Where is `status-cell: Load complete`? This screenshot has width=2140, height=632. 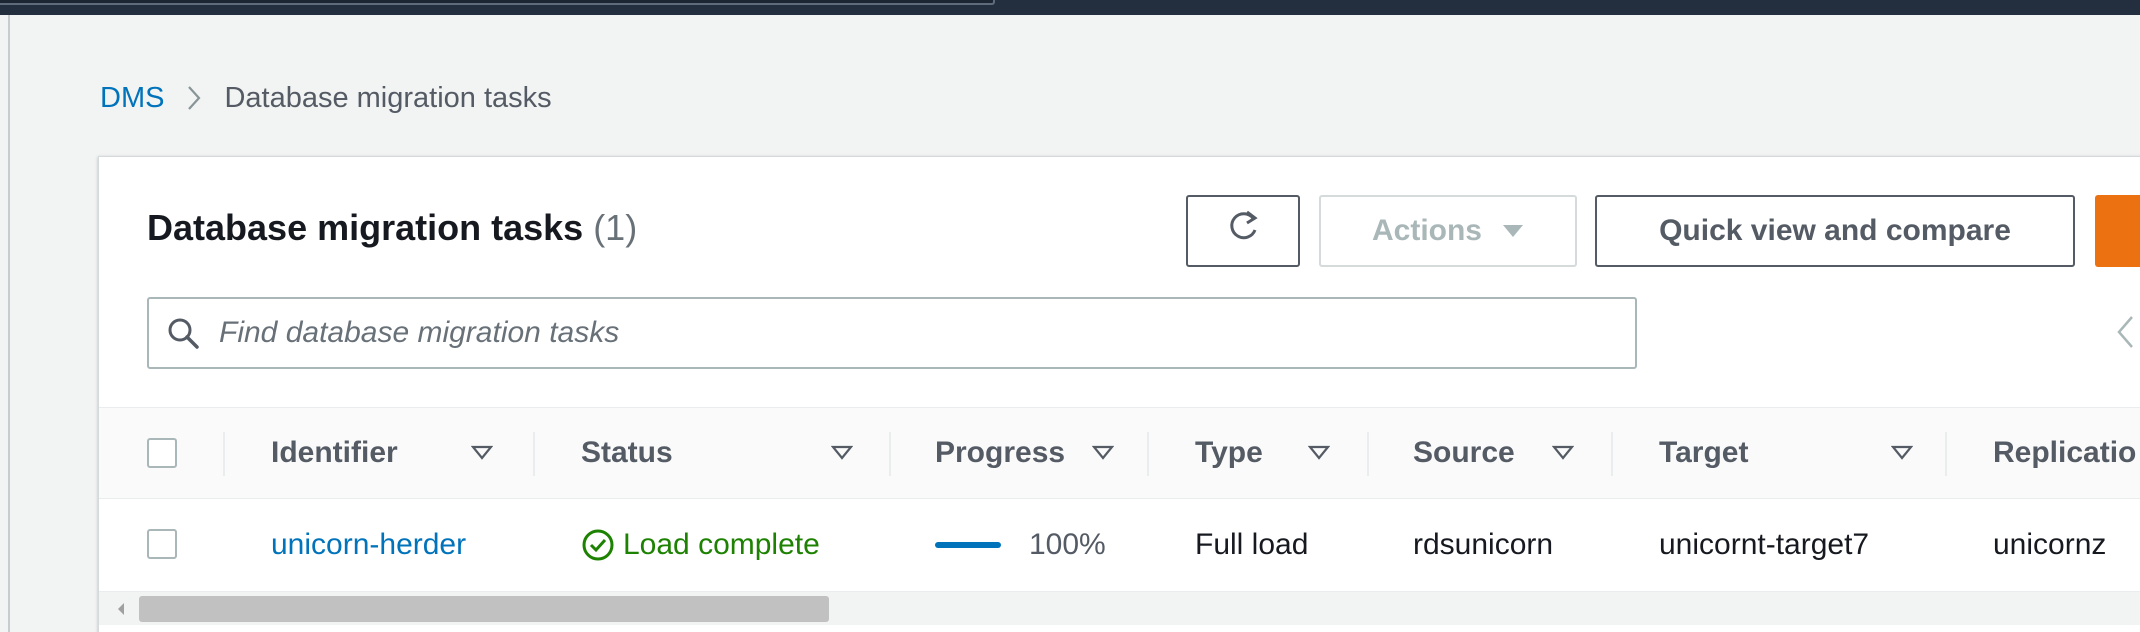 status-cell: Load complete is located at coordinates (700, 545).